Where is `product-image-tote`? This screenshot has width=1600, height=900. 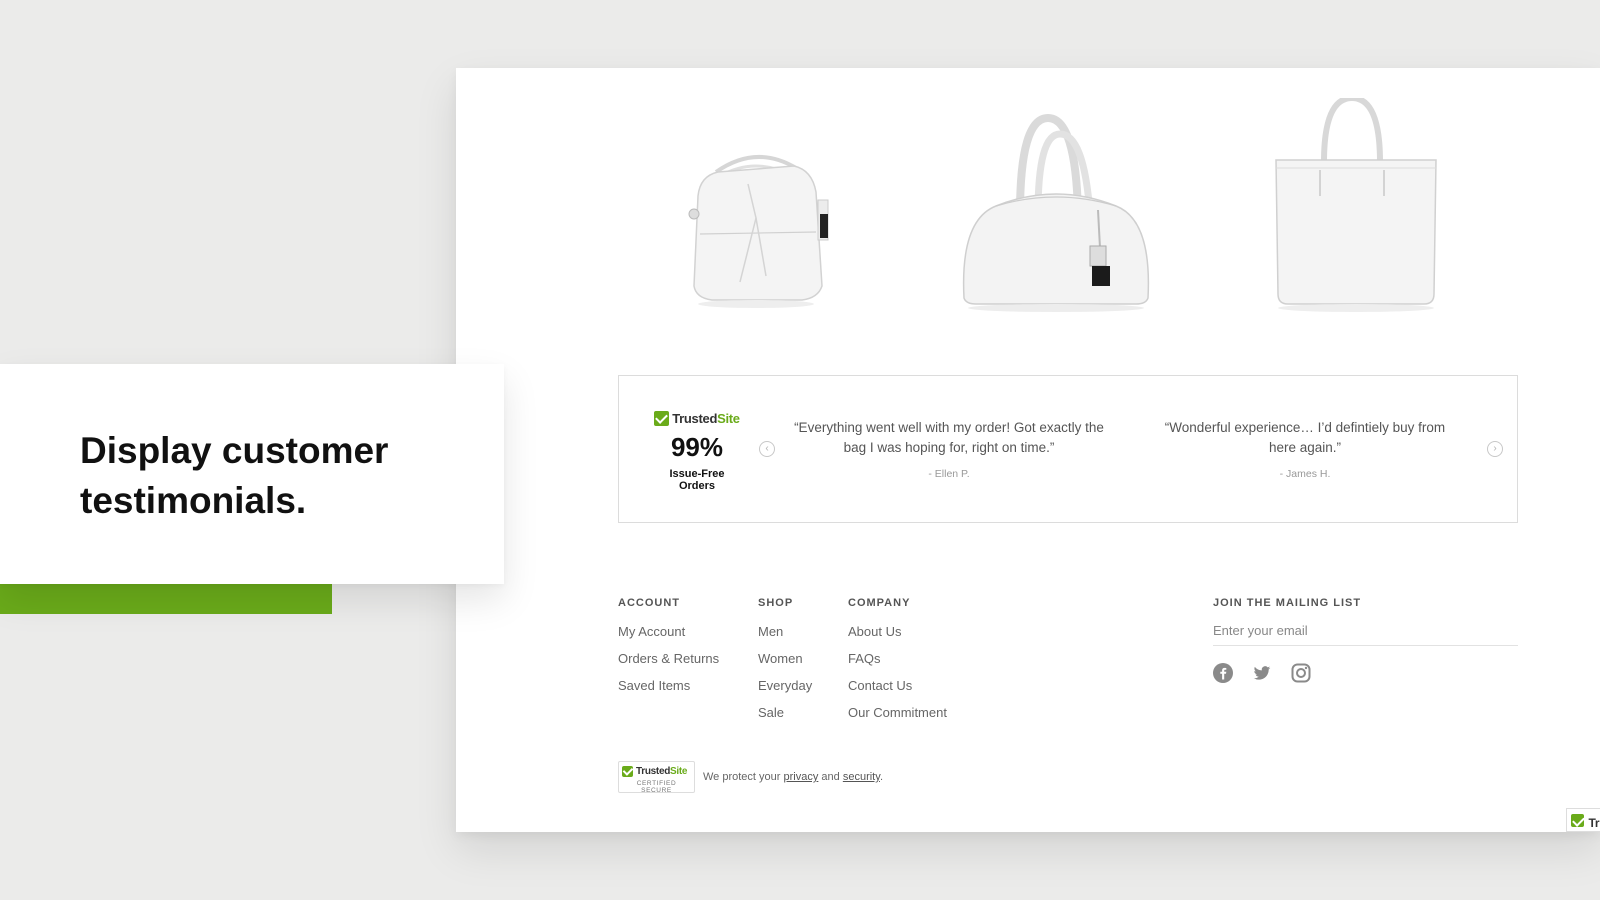
product-image-tote is located at coordinates (1356, 216).